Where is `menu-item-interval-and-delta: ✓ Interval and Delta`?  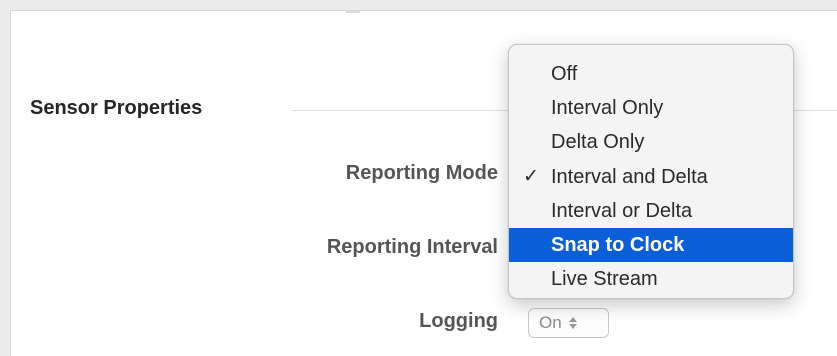 menu-item-interval-and-delta: ✓ Interval and Delta is located at coordinates (651, 177).